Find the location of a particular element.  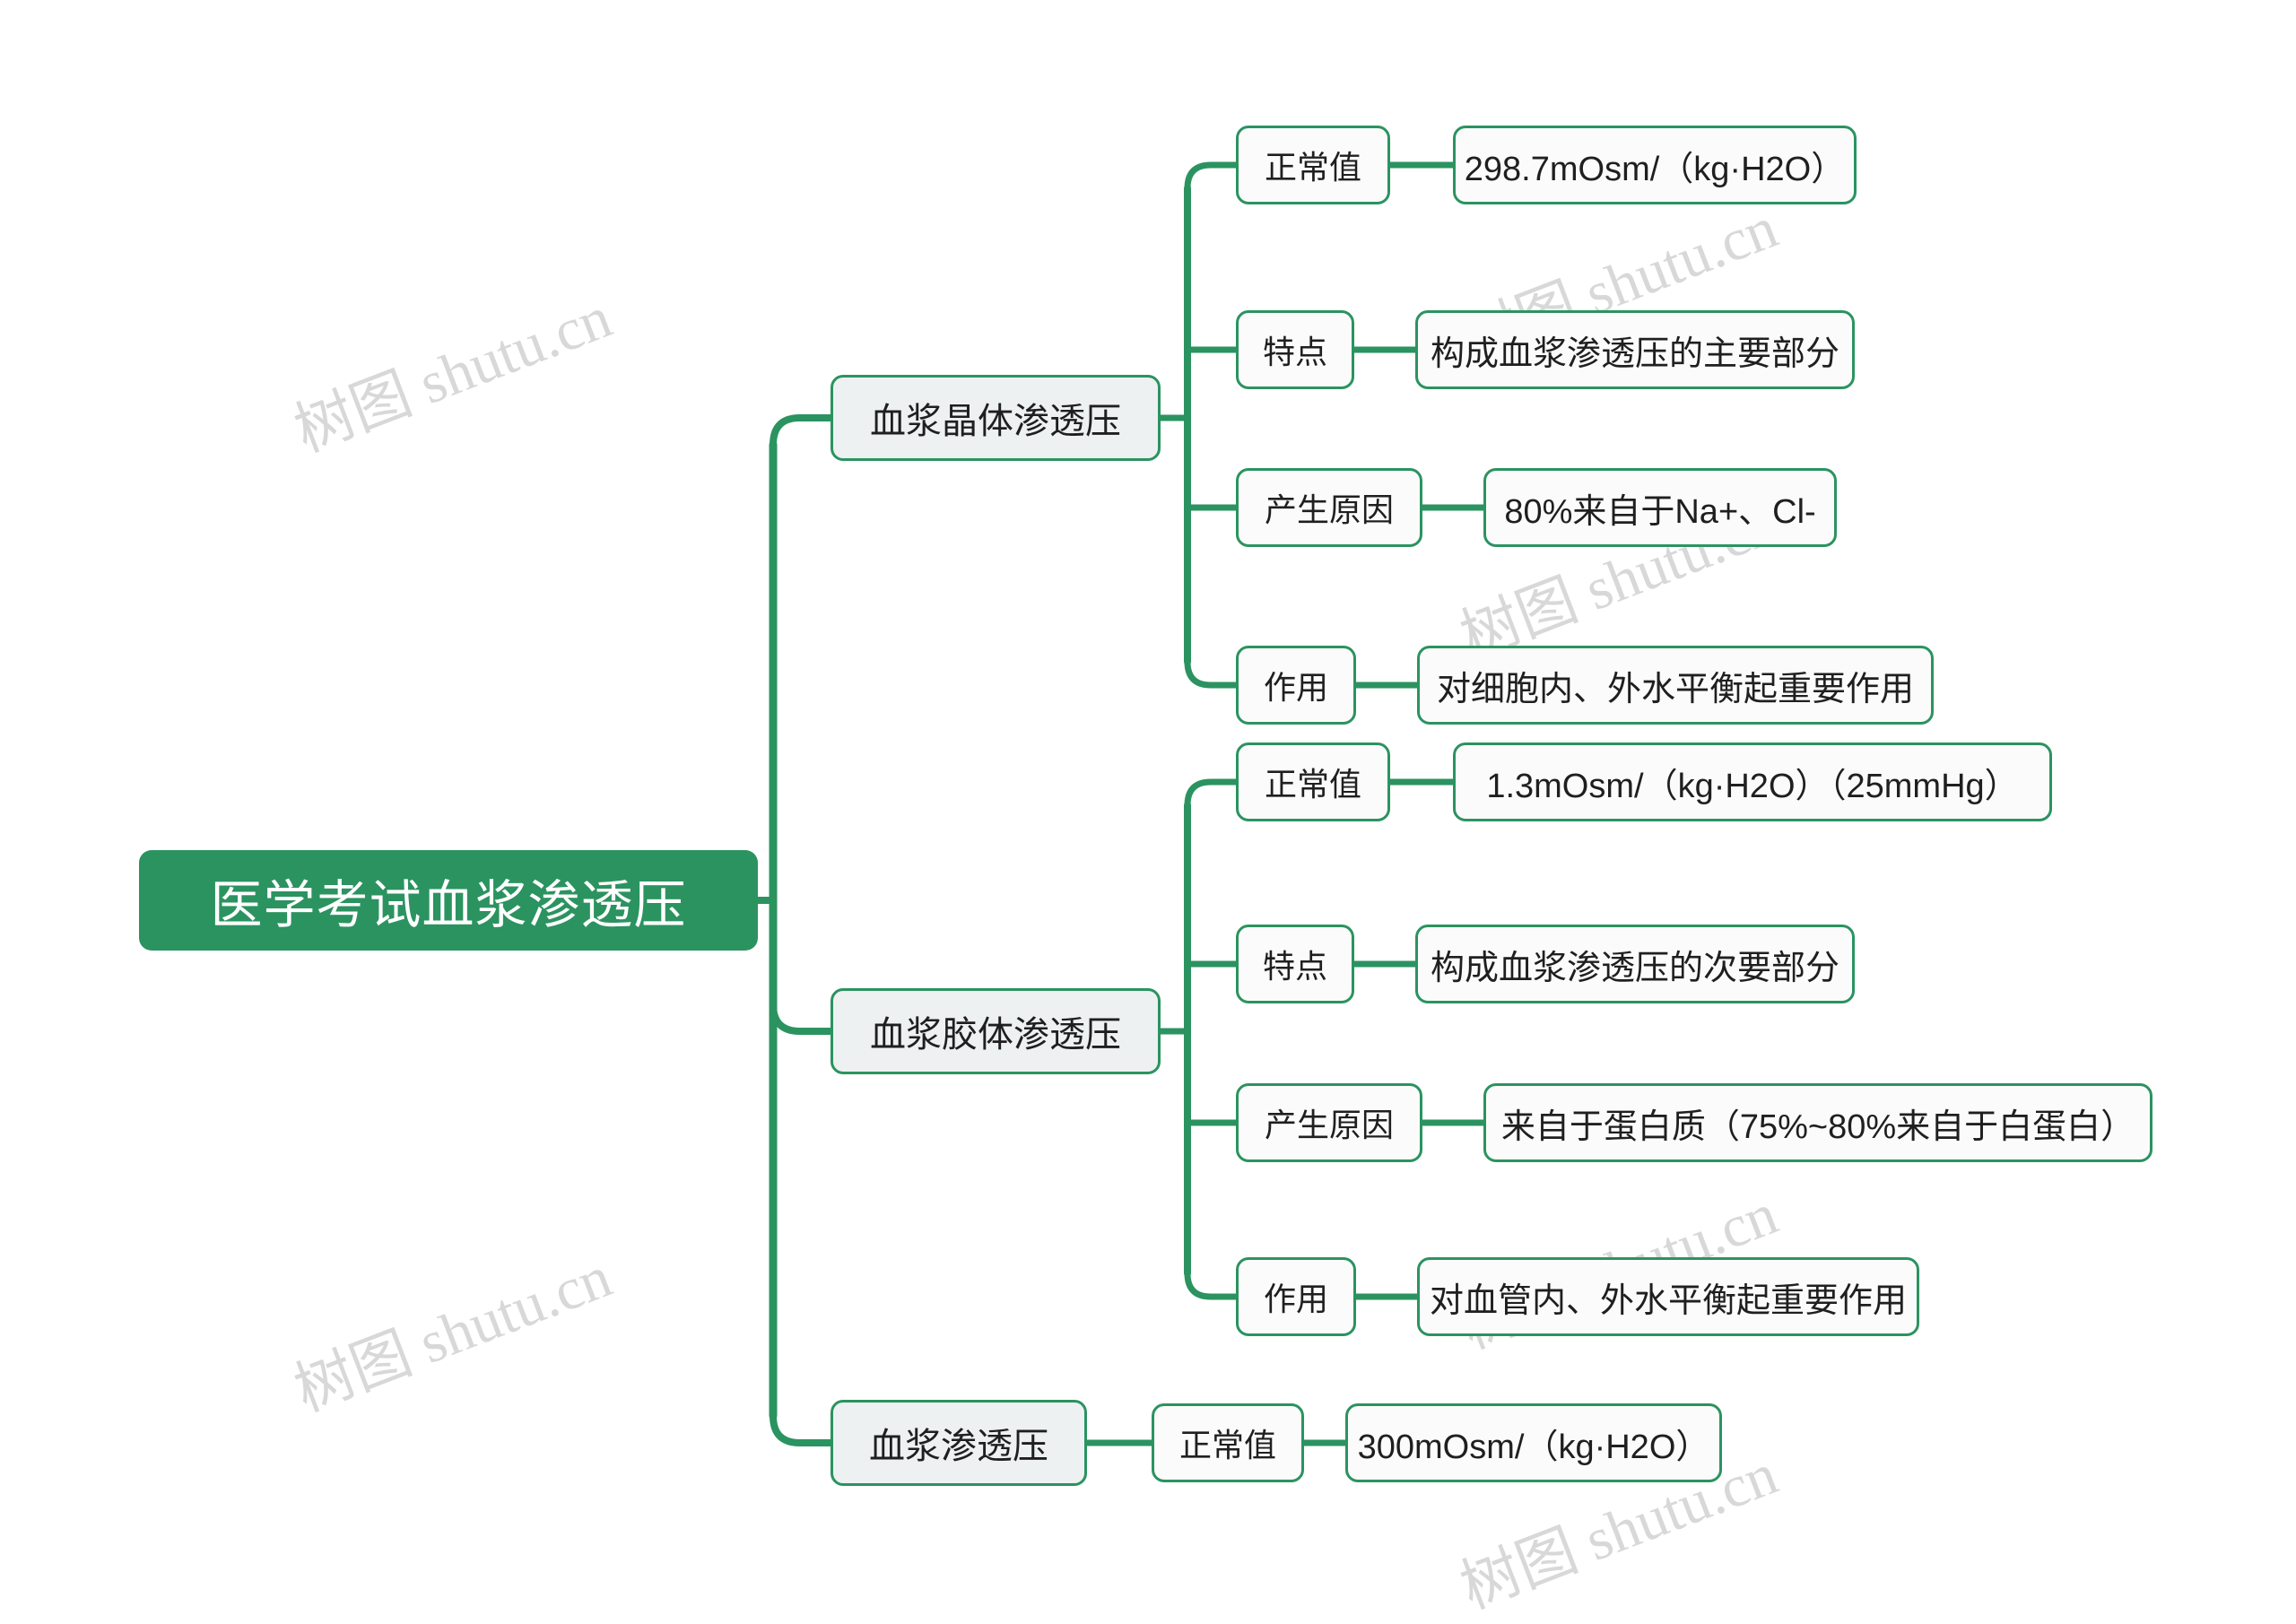

sub-node-b1-normal-value: 正常值 is located at coordinates (1313, 165).